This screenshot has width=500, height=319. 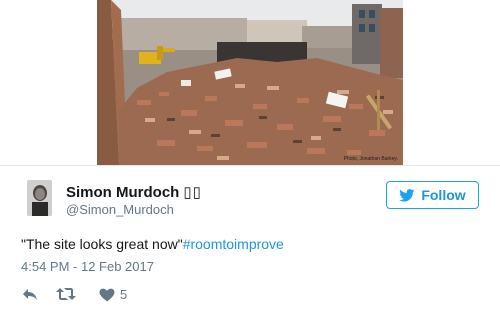 I want to click on retweet-button, so click(x=66, y=294).